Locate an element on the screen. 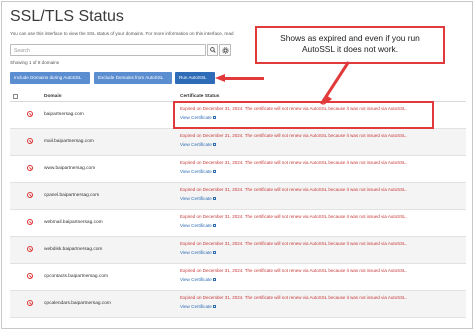 This screenshot has height=330, width=474. annotation-highlight-box is located at coordinates (303, 115).